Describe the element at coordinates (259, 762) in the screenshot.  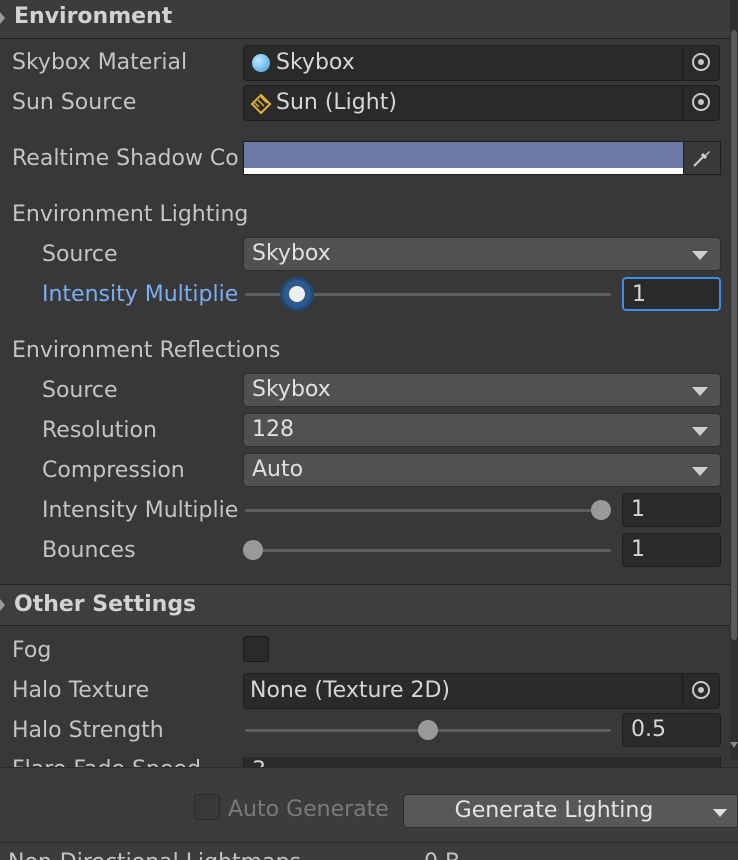
I see `flare-fade-speed-value: 3` at that location.